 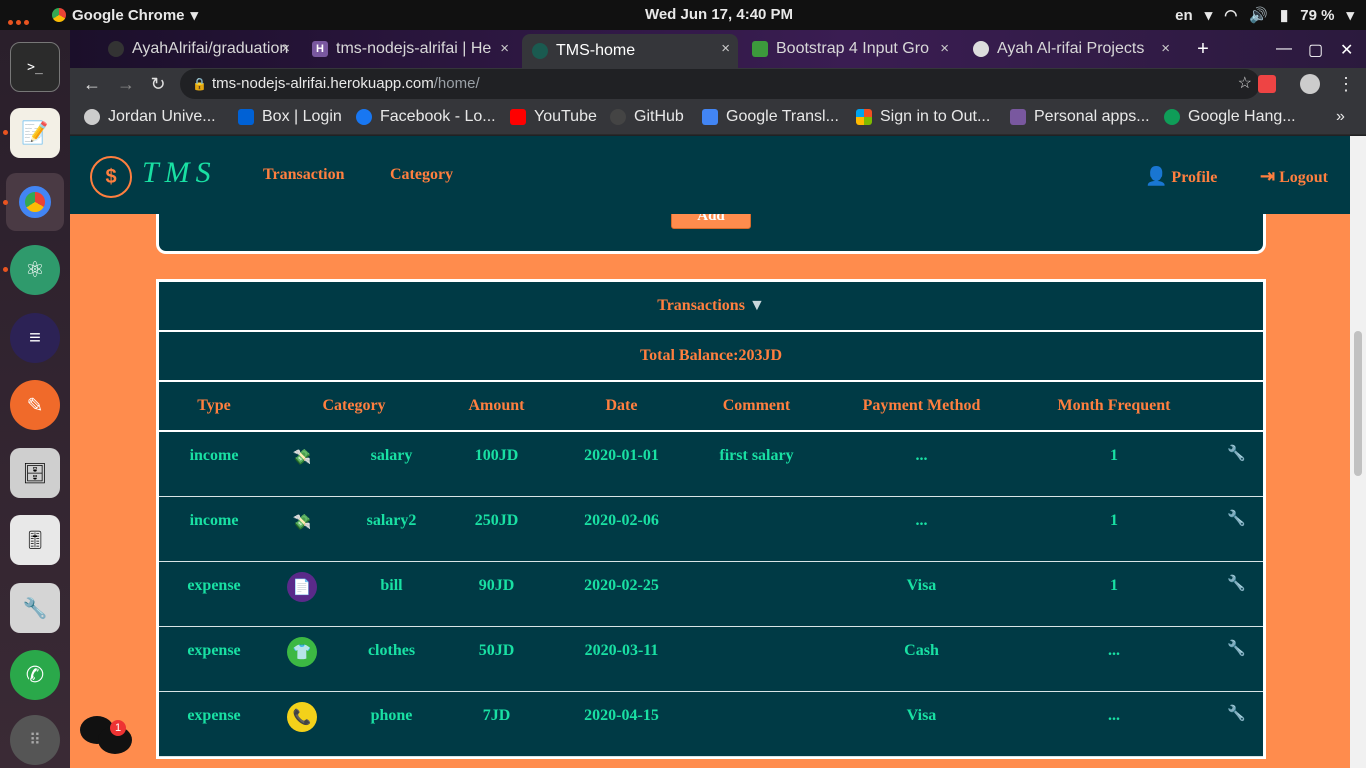 I want to click on show-apps-icon: ⠿, so click(x=35, y=740).